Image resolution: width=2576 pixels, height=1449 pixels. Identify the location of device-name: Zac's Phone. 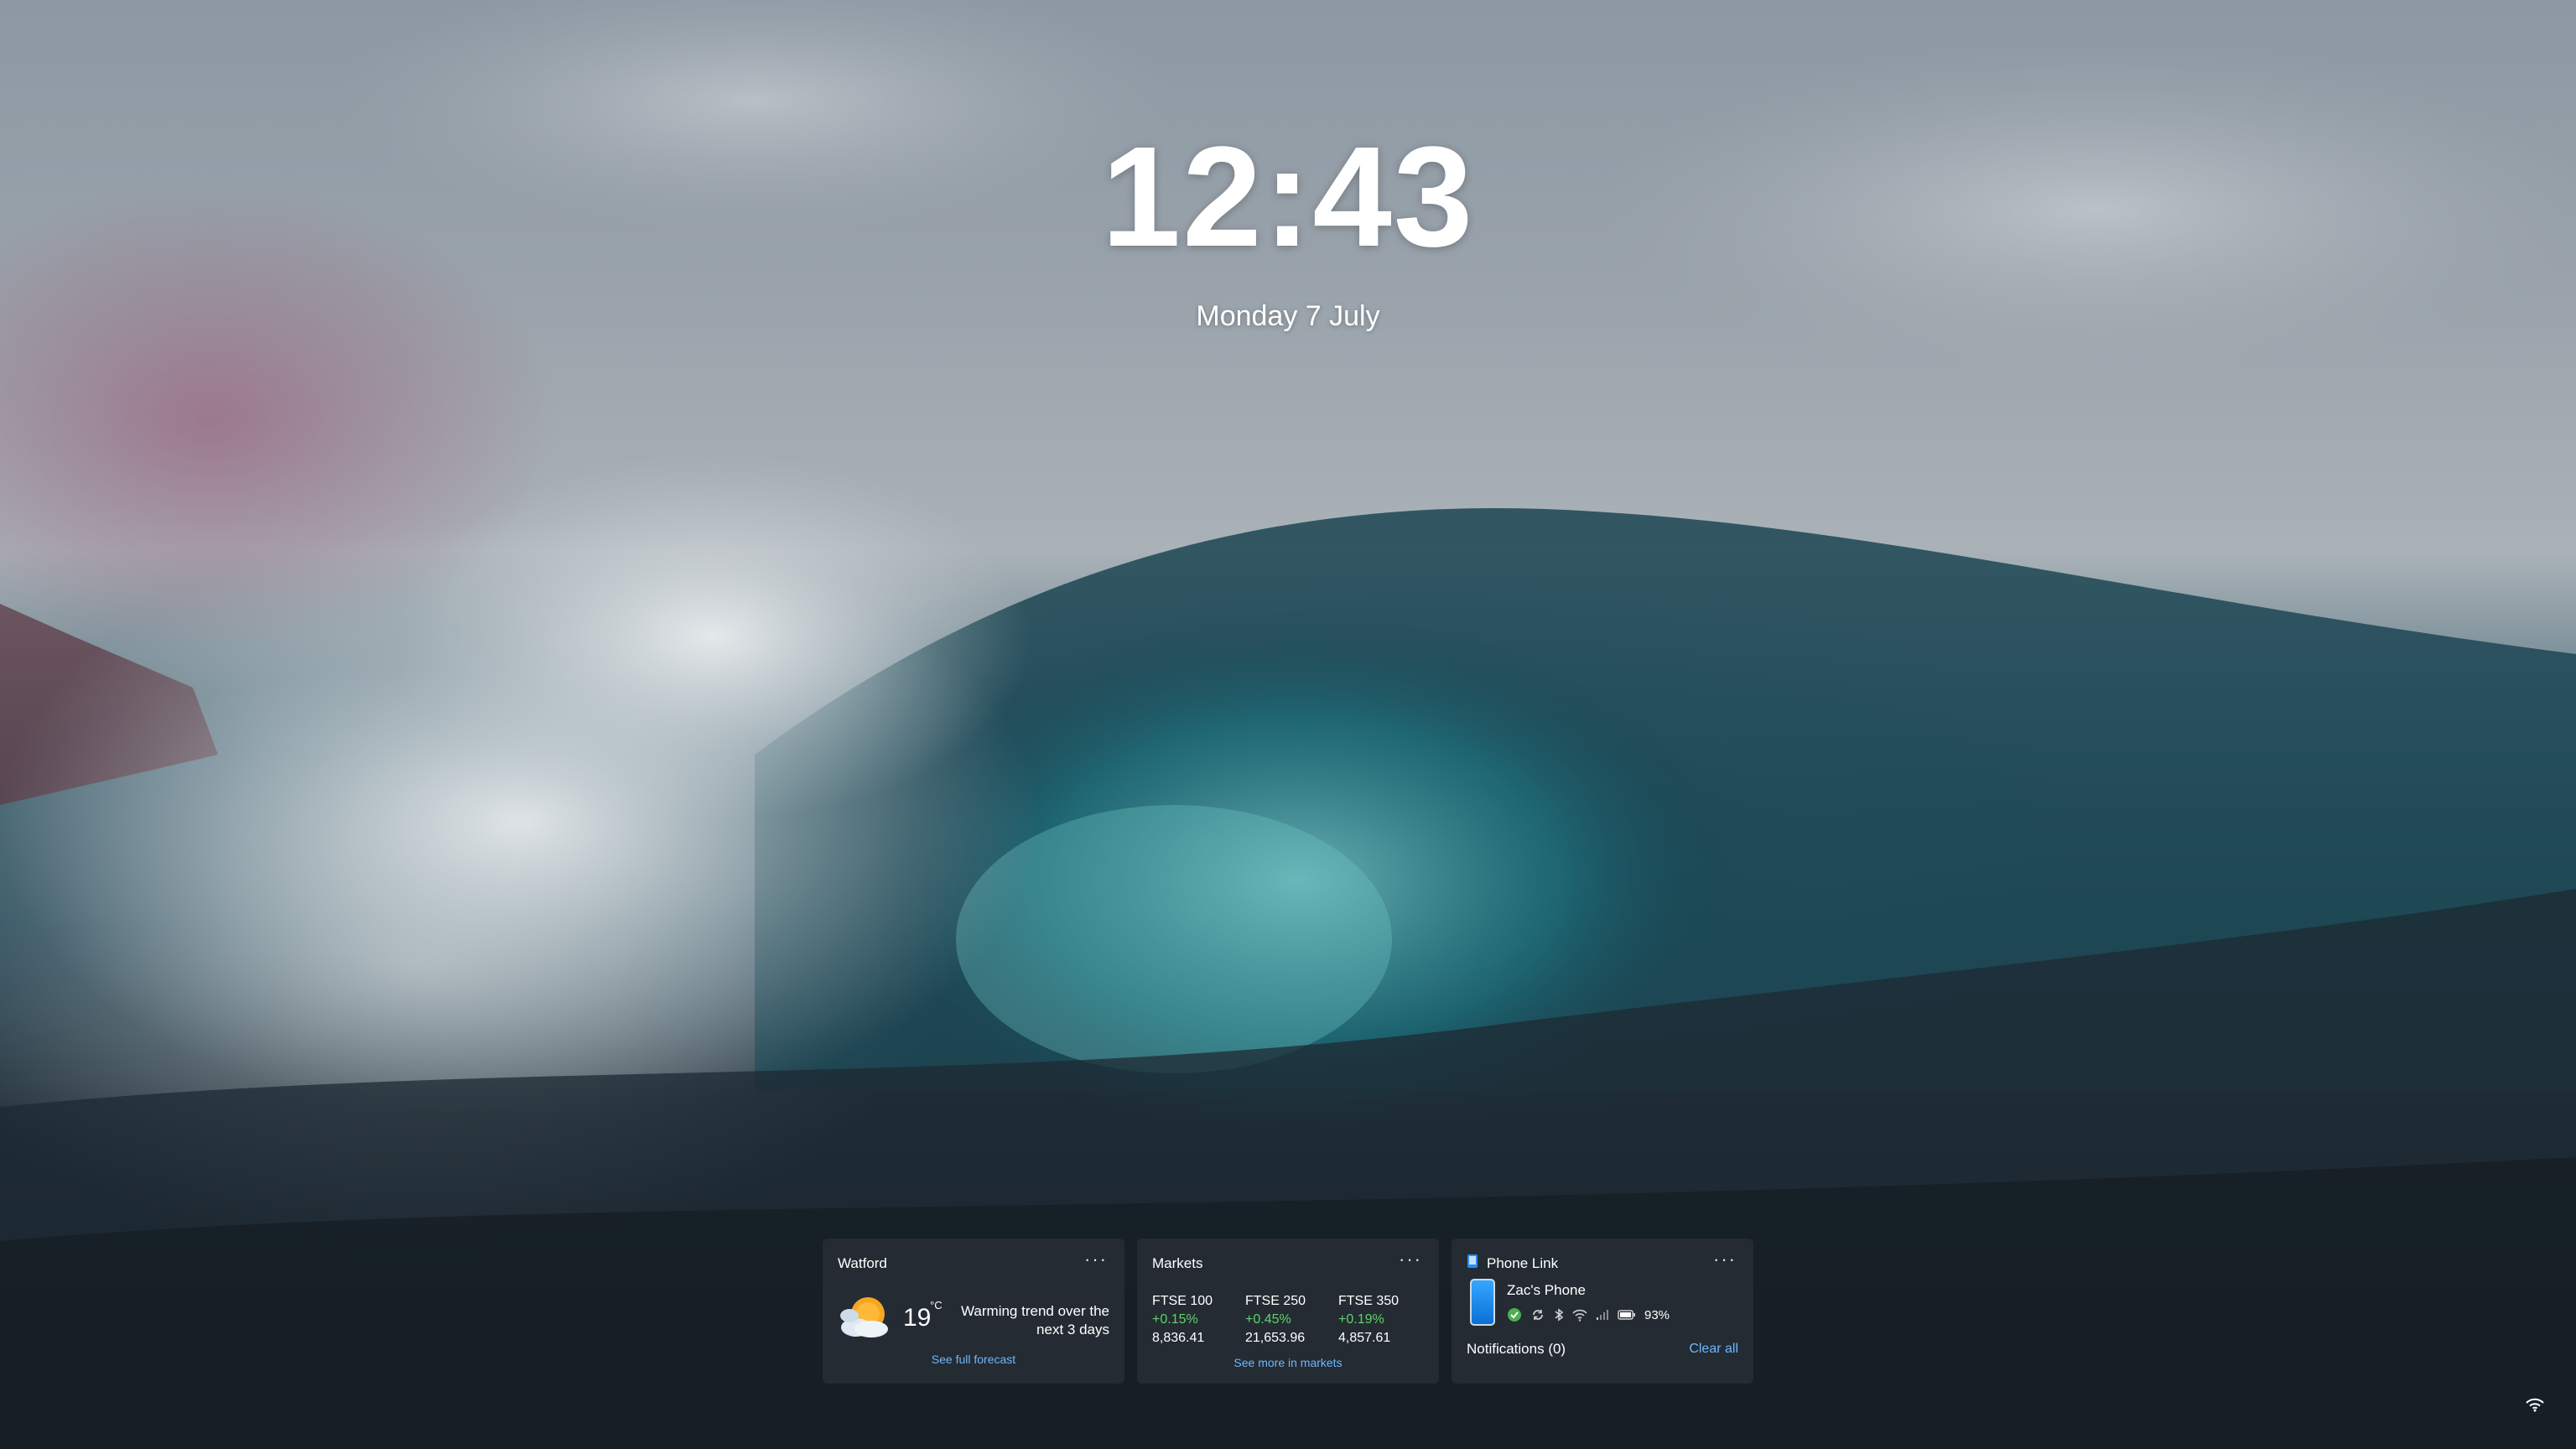
(1546, 1290).